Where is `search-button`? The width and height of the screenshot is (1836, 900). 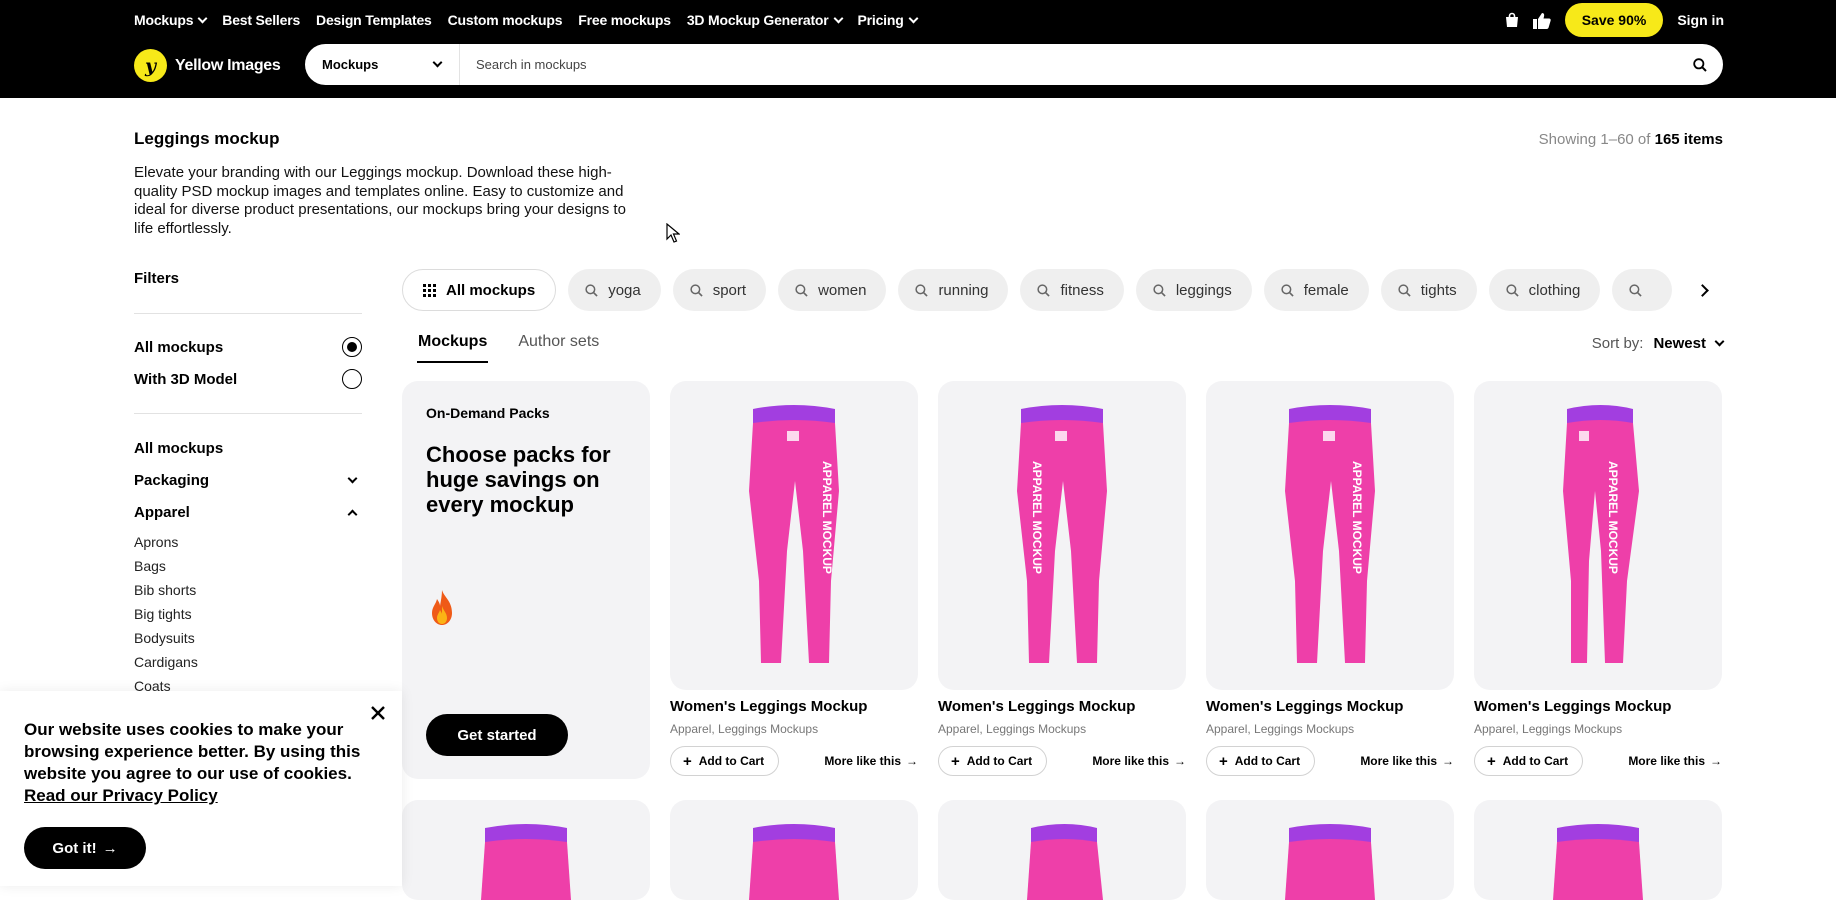 search-button is located at coordinates (1700, 64).